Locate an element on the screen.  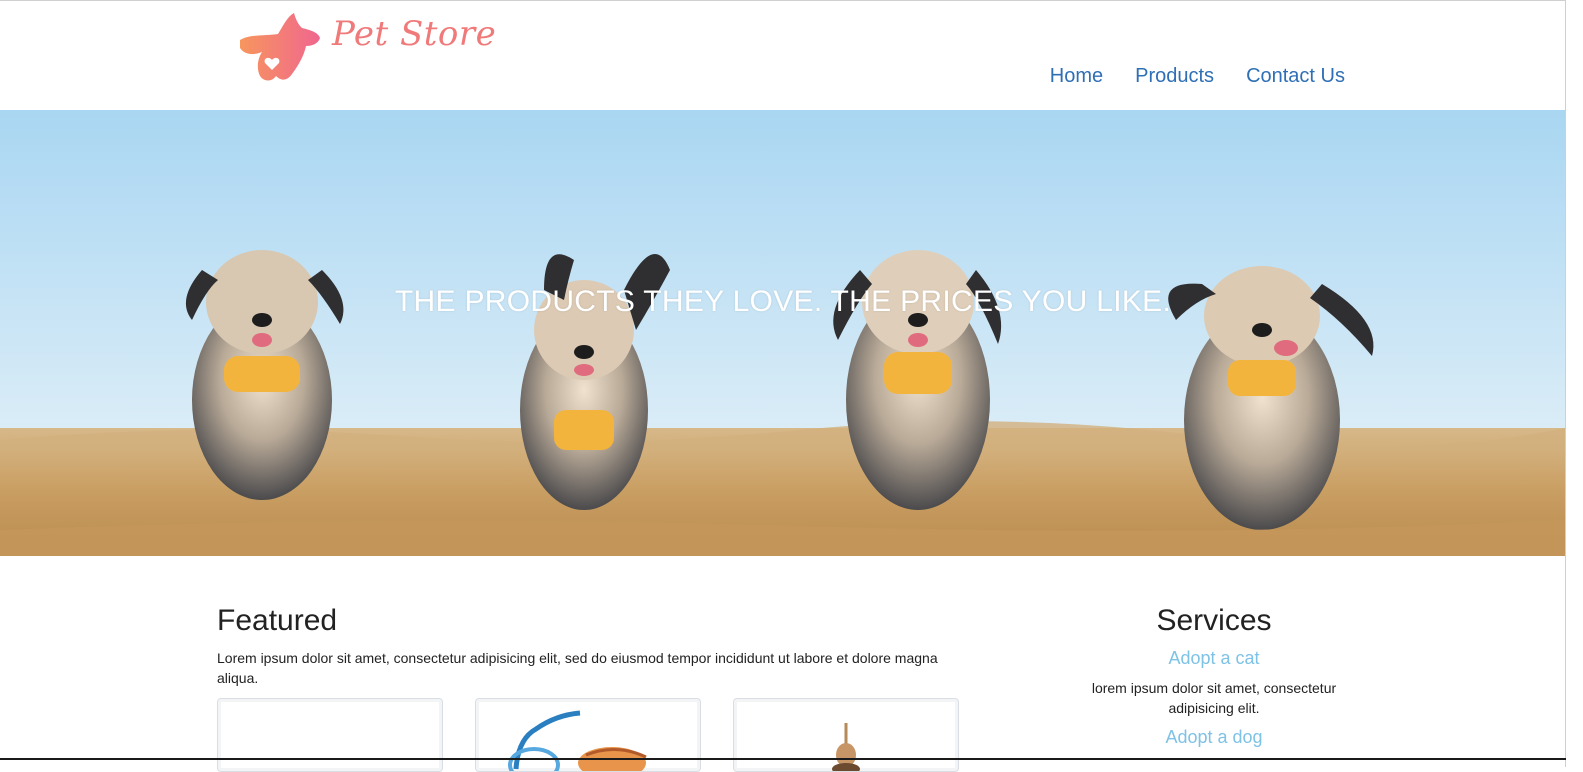
toy-mouse-image is located at coordinates (577, 740).